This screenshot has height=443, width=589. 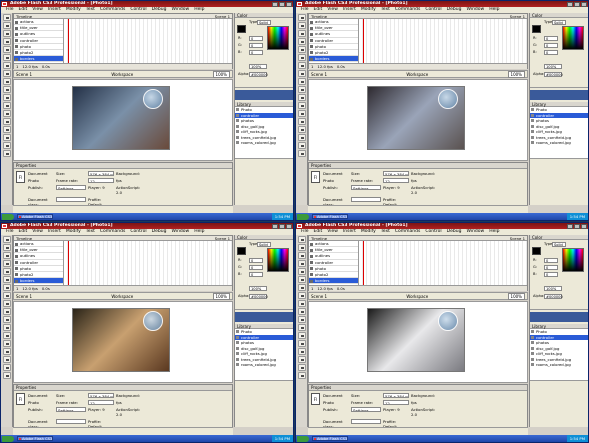 What do you see at coordinates (577, 4) in the screenshot?
I see `maximize-button` at bounding box center [577, 4].